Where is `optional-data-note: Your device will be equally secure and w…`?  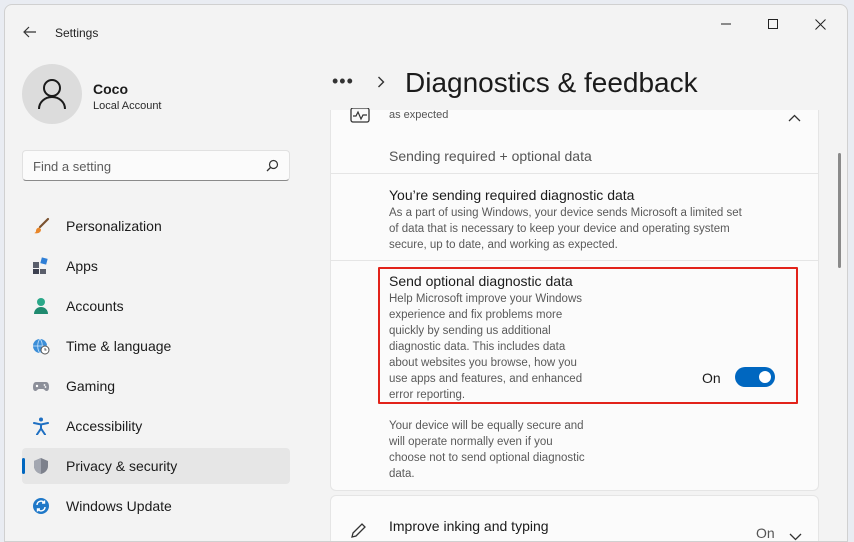
optional-data-note: Your device will be equally secure and w… is located at coordinates (487, 450).